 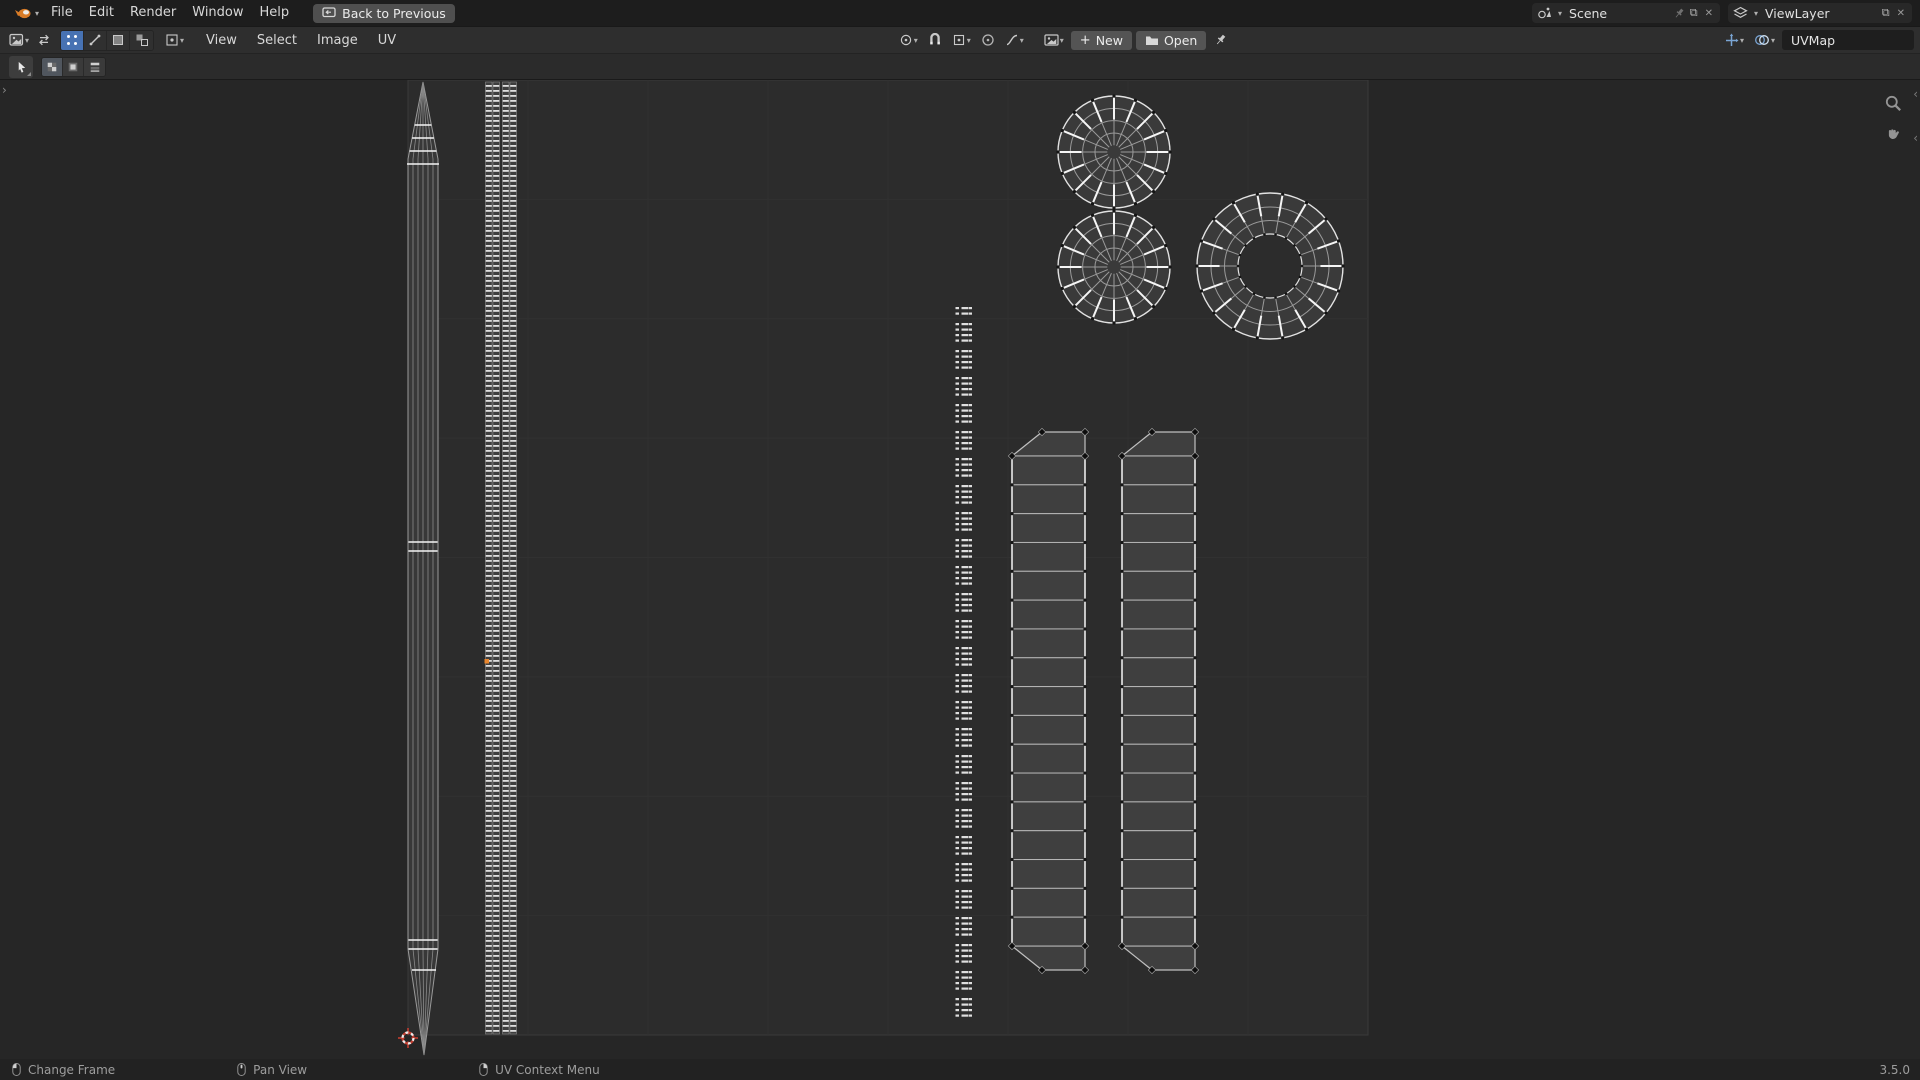 What do you see at coordinates (217, 13) in the screenshot?
I see `menu-window: Window` at bounding box center [217, 13].